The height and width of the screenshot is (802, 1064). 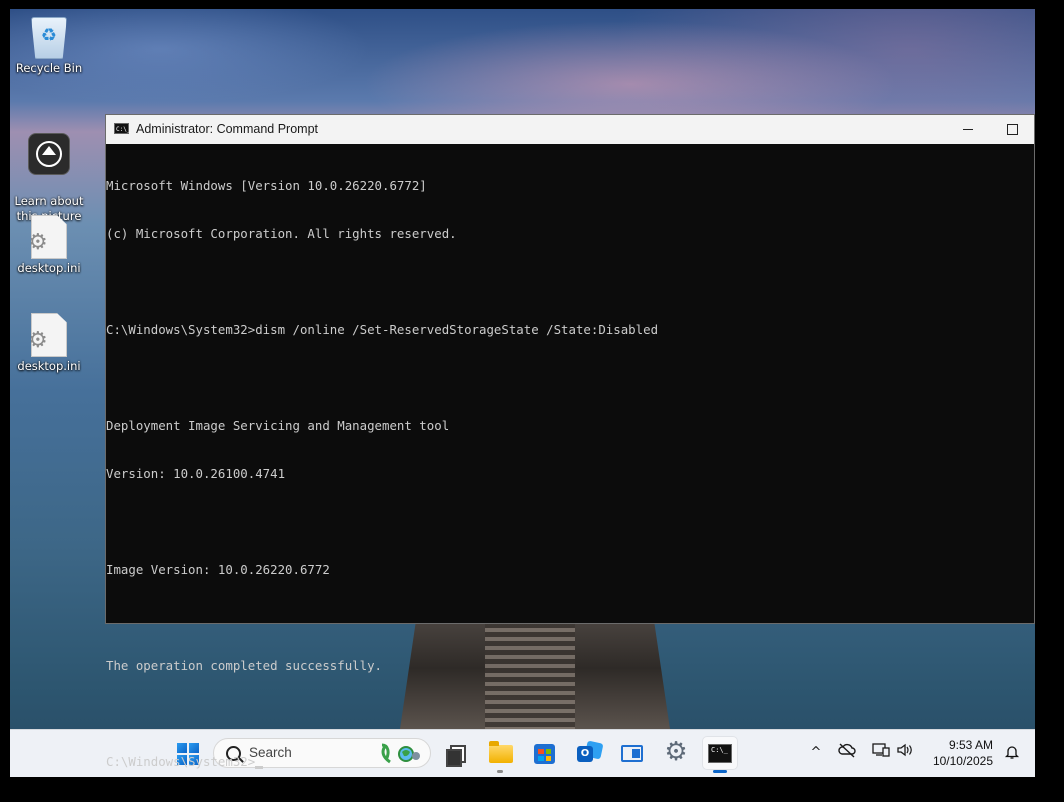 I want to click on minimize-button, so click(x=967, y=129).